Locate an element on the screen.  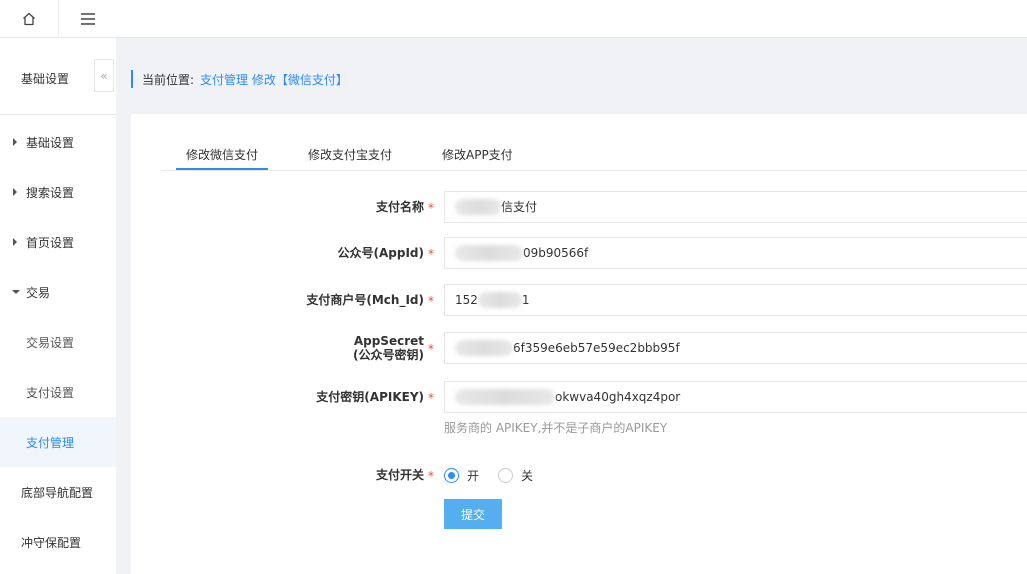
tab-edit-alipay: 修改支付宝支付 is located at coordinates (350, 154).